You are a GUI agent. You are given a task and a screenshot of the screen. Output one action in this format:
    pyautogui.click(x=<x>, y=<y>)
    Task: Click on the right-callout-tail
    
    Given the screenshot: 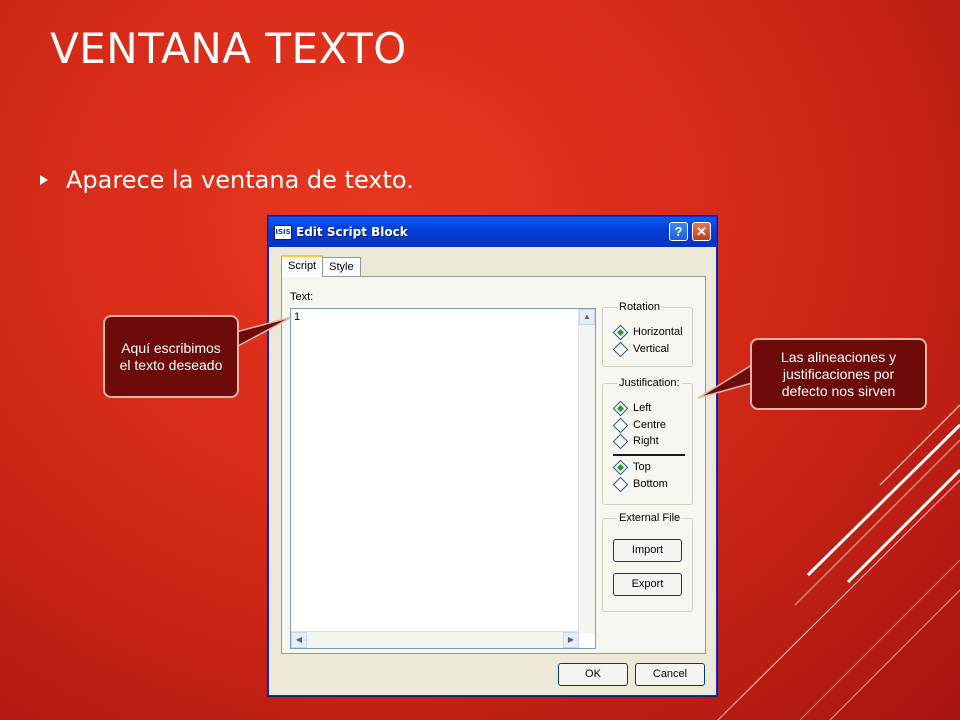 What is the action you would take?
    pyautogui.click(x=725, y=381)
    